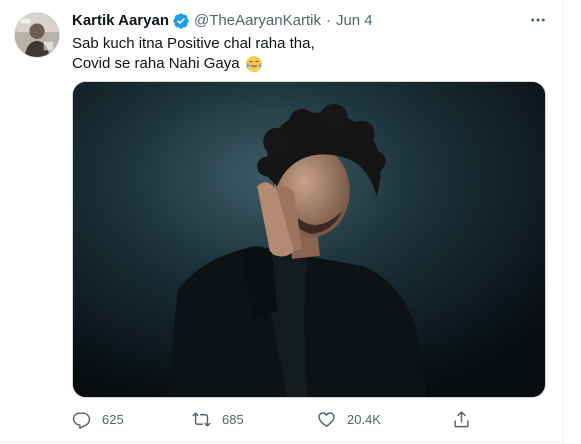 The image size is (581, 444). What do you see at coordinates (364, 419) in the screenshot?
I see `like-count: 20.4K` at bounding box center [364, 419].